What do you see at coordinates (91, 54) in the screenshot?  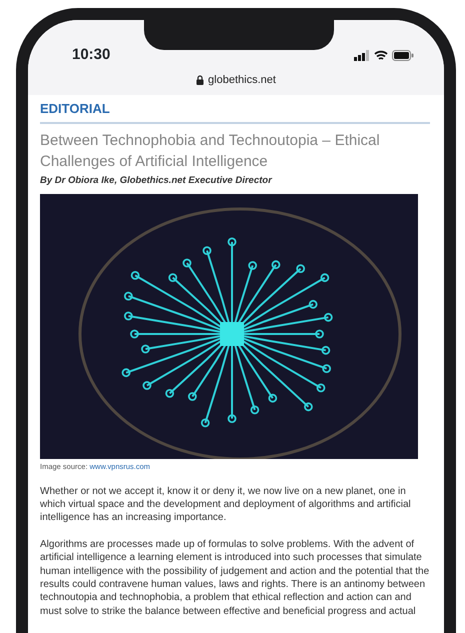 I see `status-time: 10:30` at bounding box center [91, 54].